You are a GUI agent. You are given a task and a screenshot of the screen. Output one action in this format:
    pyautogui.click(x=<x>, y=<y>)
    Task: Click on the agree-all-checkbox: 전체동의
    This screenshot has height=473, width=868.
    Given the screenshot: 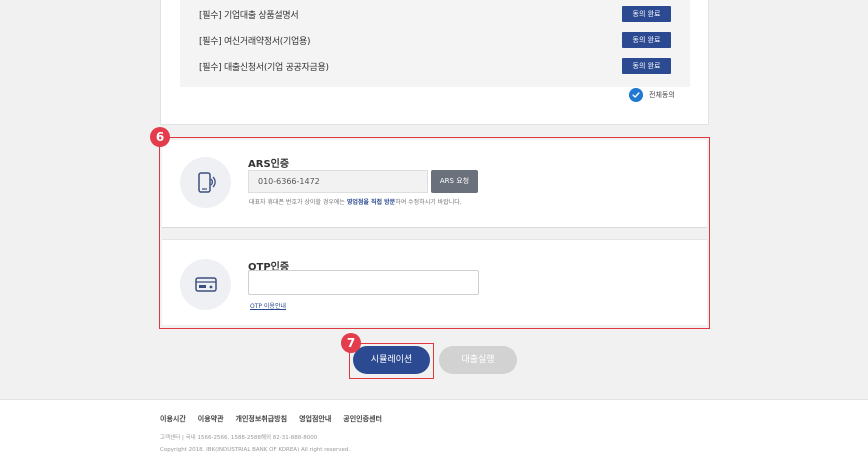 What is the action you would take?
    pyautogui.click(x=652, y=95)
    